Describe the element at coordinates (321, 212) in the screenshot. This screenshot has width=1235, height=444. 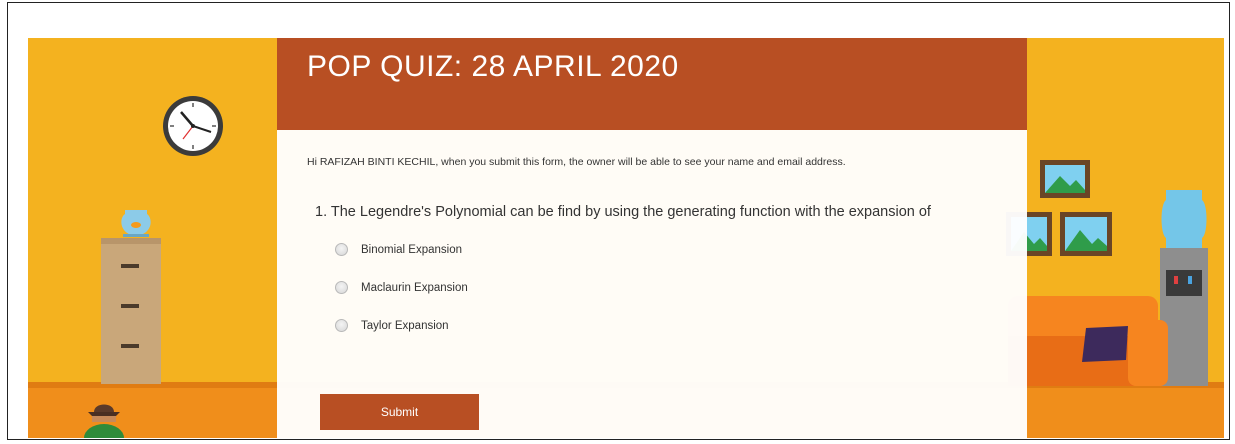
I see `question-number: 1.` at that location.